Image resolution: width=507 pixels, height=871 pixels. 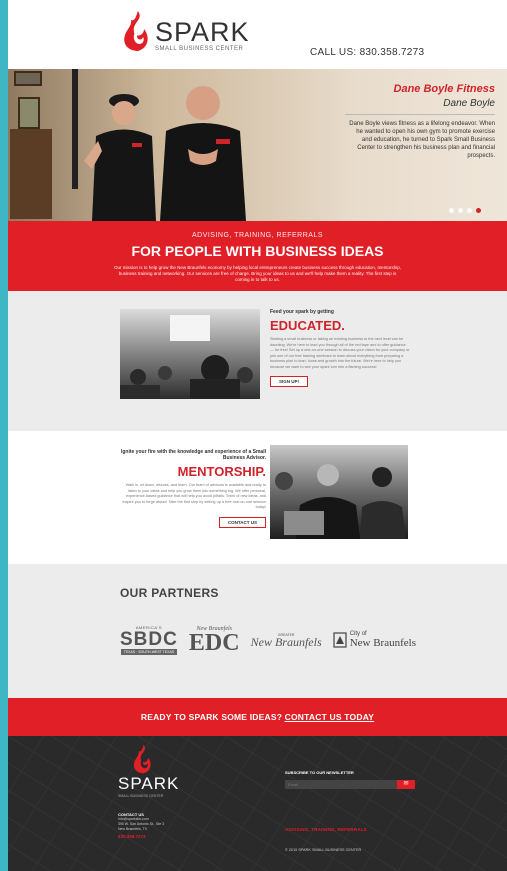 What do you see at coordinates (302, 312) in the screenshot?
I see `educated-kicker: Feed your spark by getting` at bounding box center [302, 312].